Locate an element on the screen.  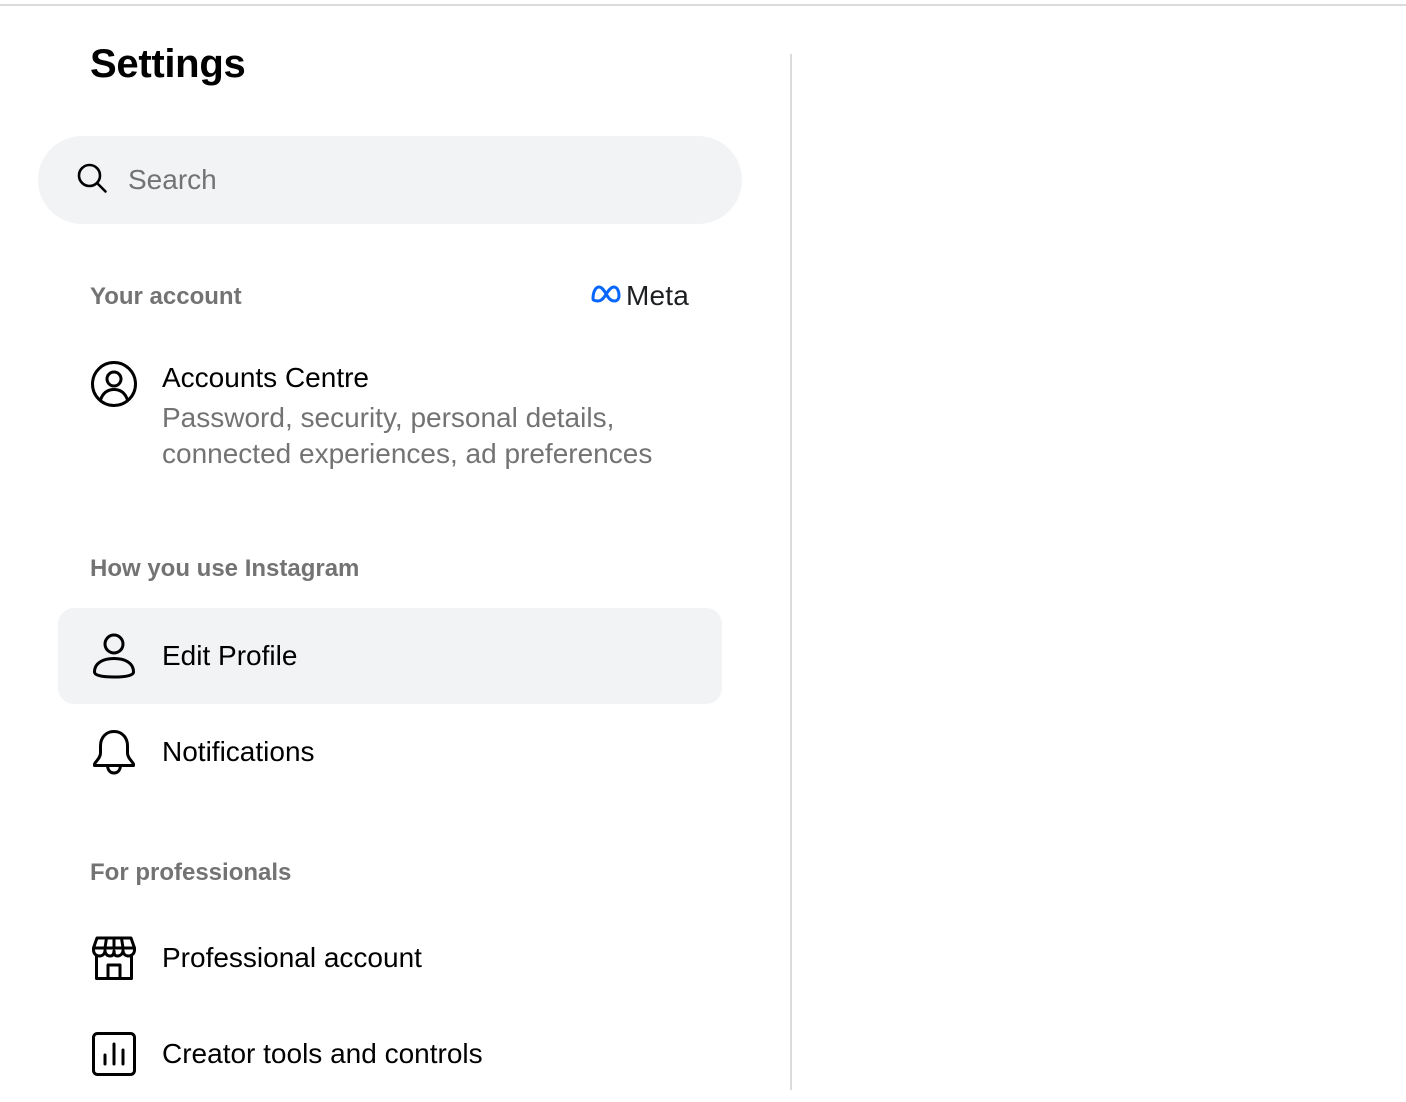
meta-logo: Meta is located at coordinates (639, 296).